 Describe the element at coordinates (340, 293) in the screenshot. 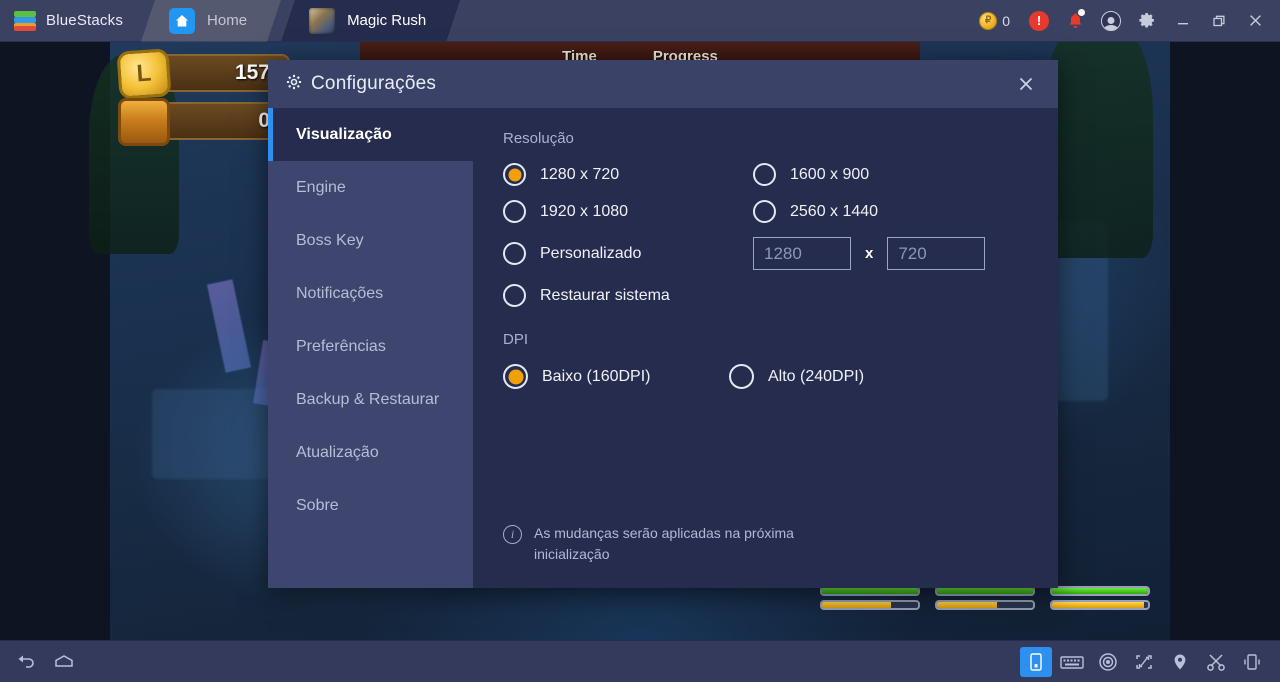

I see `sidebar-item-label: Notificações` at that location.